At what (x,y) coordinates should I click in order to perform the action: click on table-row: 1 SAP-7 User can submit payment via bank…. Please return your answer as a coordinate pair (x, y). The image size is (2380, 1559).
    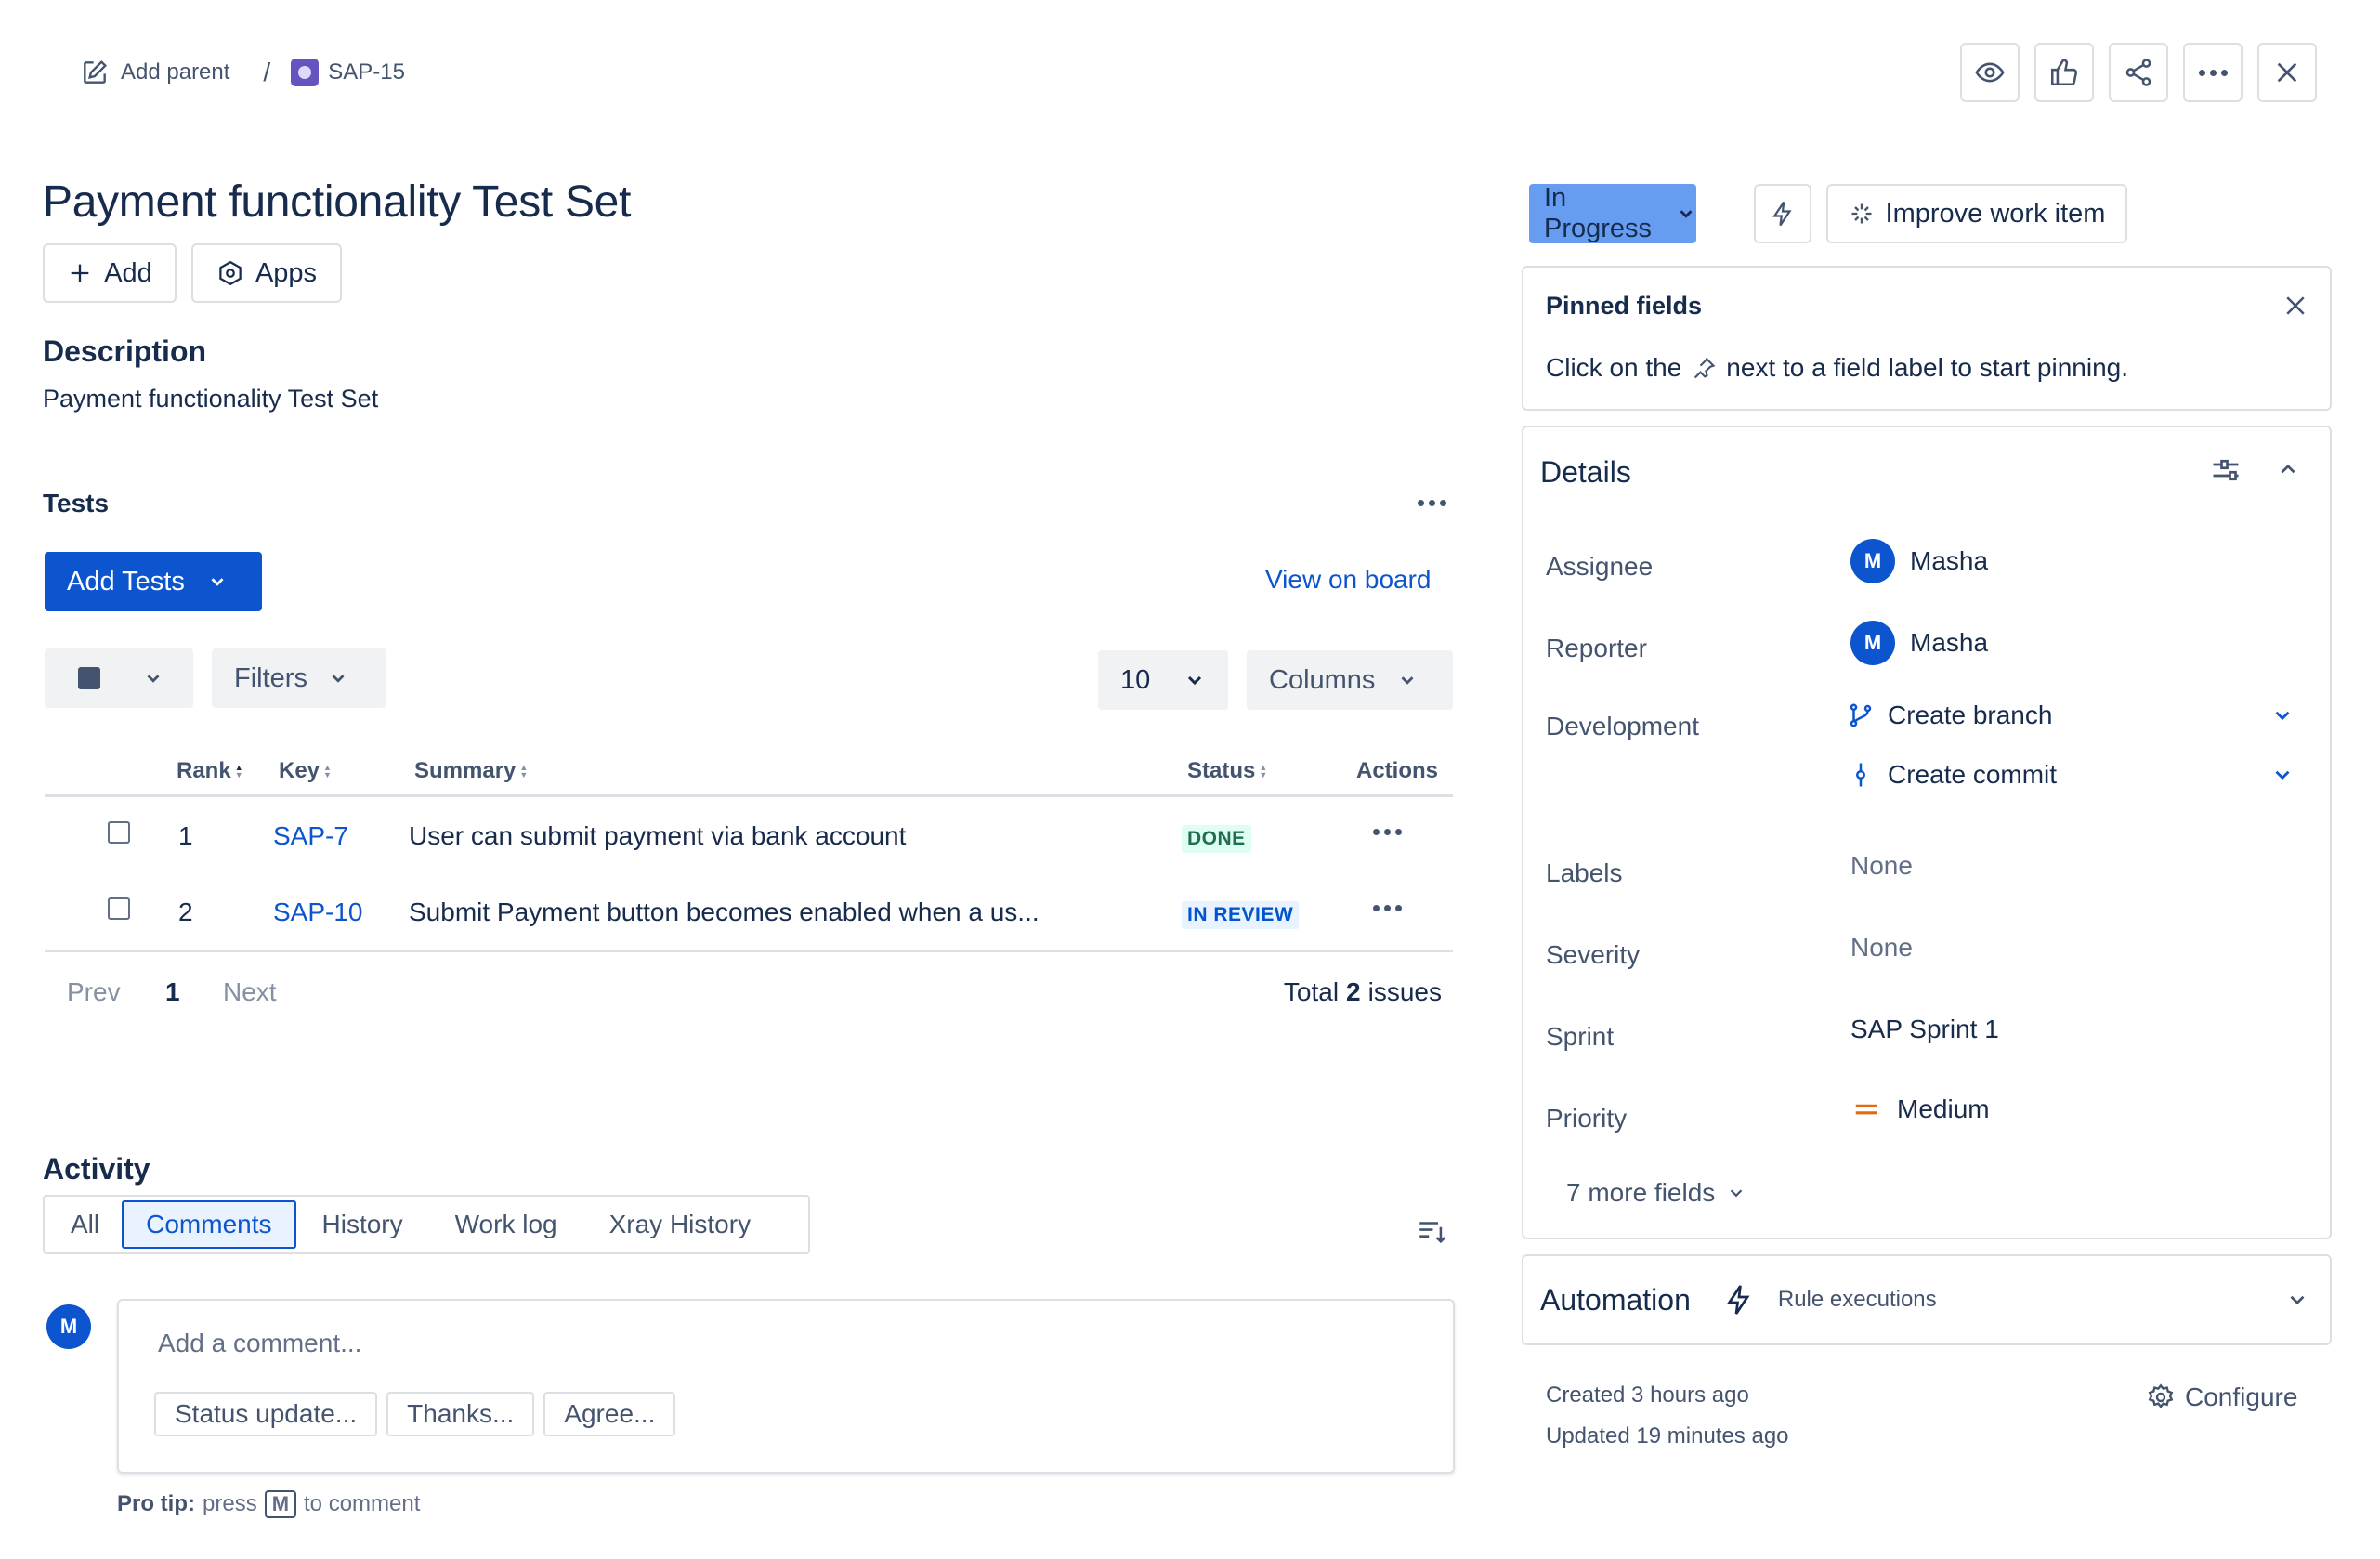
    Looking at the image, I should click on (749, 836).